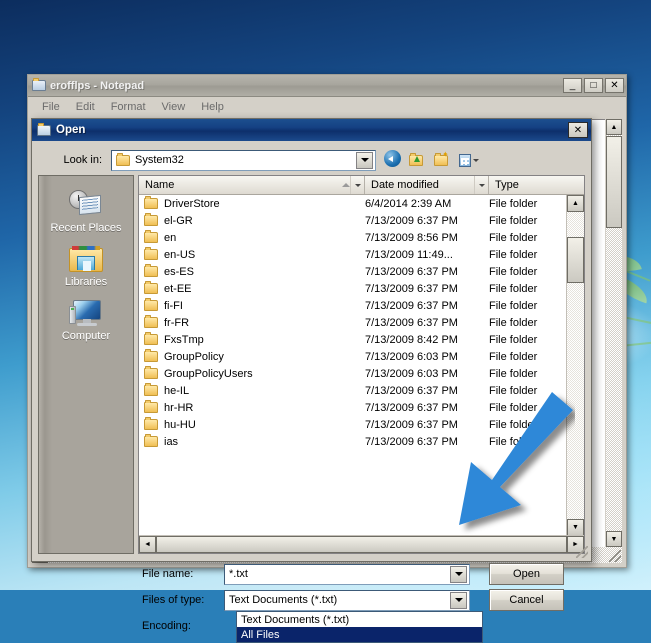  What do you see at coordinates (469, 160) in the screenshot?
I see `views-icon` at bounding box center [469, 160].